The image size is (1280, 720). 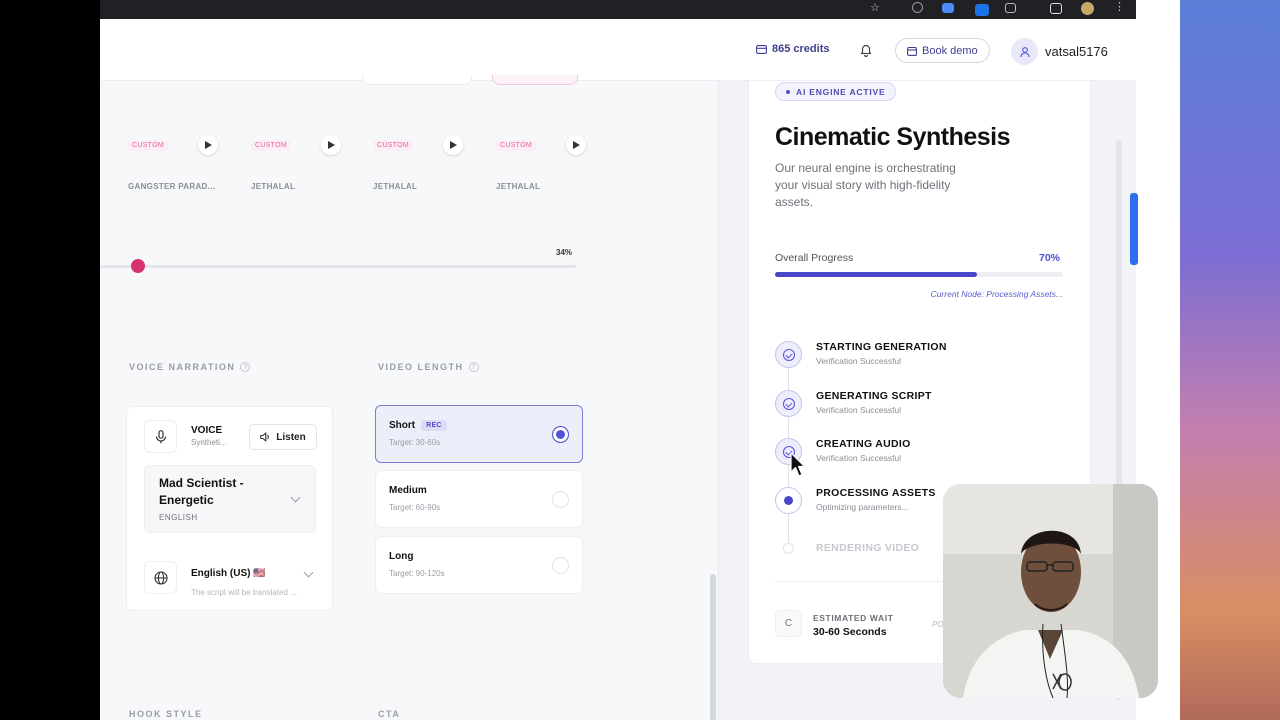 I want to click on voice-label: VOICE, so click(x=207, y=430).